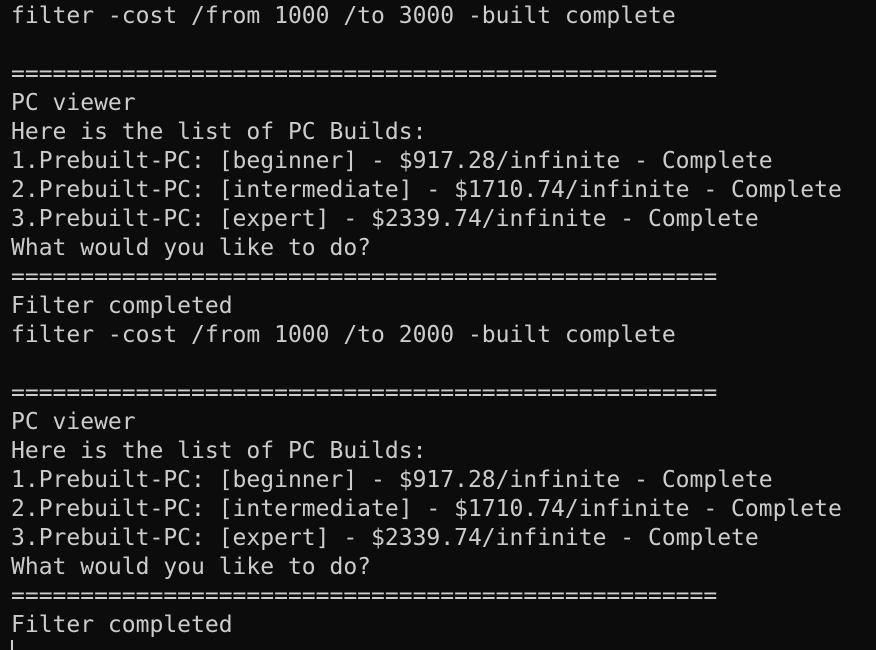 The image size is (876, 650). I want to click on text-cursor, so click(12, 645).